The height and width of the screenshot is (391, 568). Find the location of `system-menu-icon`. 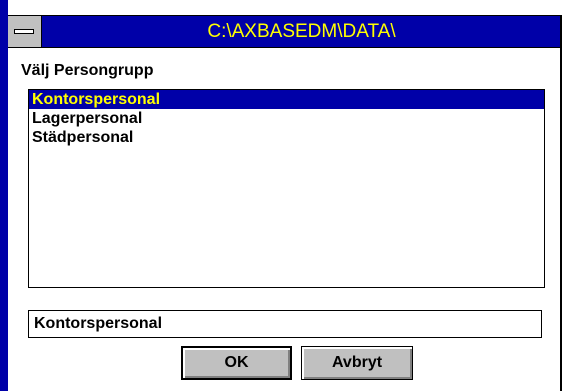

system-menu-icon is located at coordinates (25, 31).